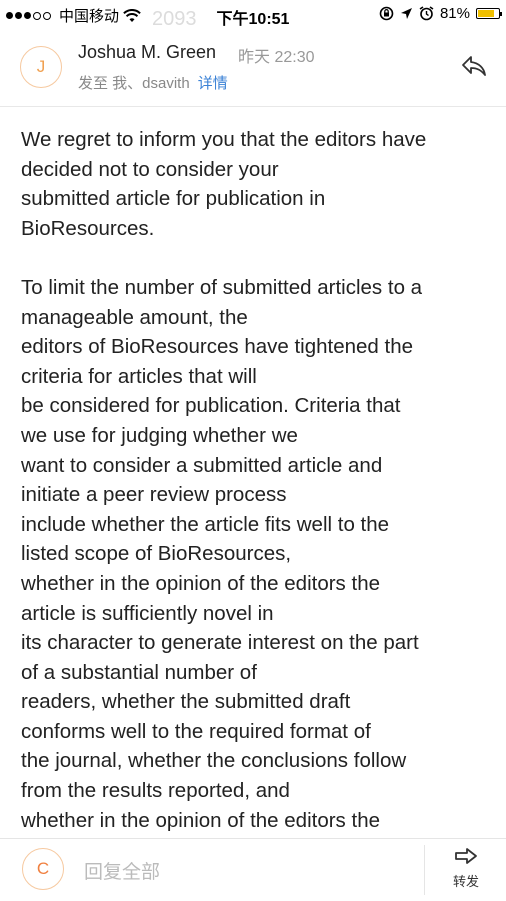 The image size is (506, 901). I want to click on reply-toolbar: C 回复全部 转发, so click(253, 869).